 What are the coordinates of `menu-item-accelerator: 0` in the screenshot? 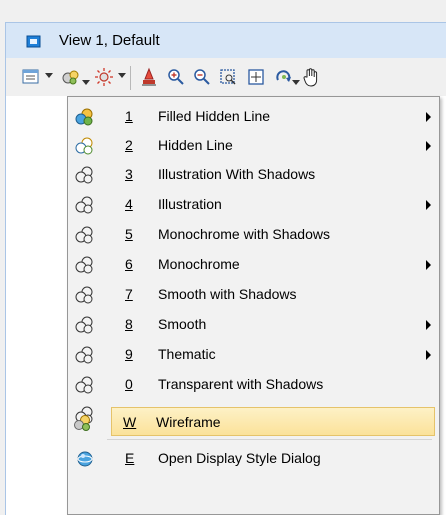 It's located at (129, 384).